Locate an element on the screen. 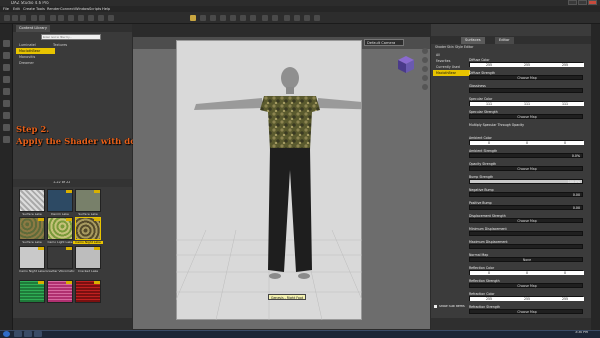 This screenshot has width=600, height=338. universal-tool-icon is located at coordinates (233, 18).